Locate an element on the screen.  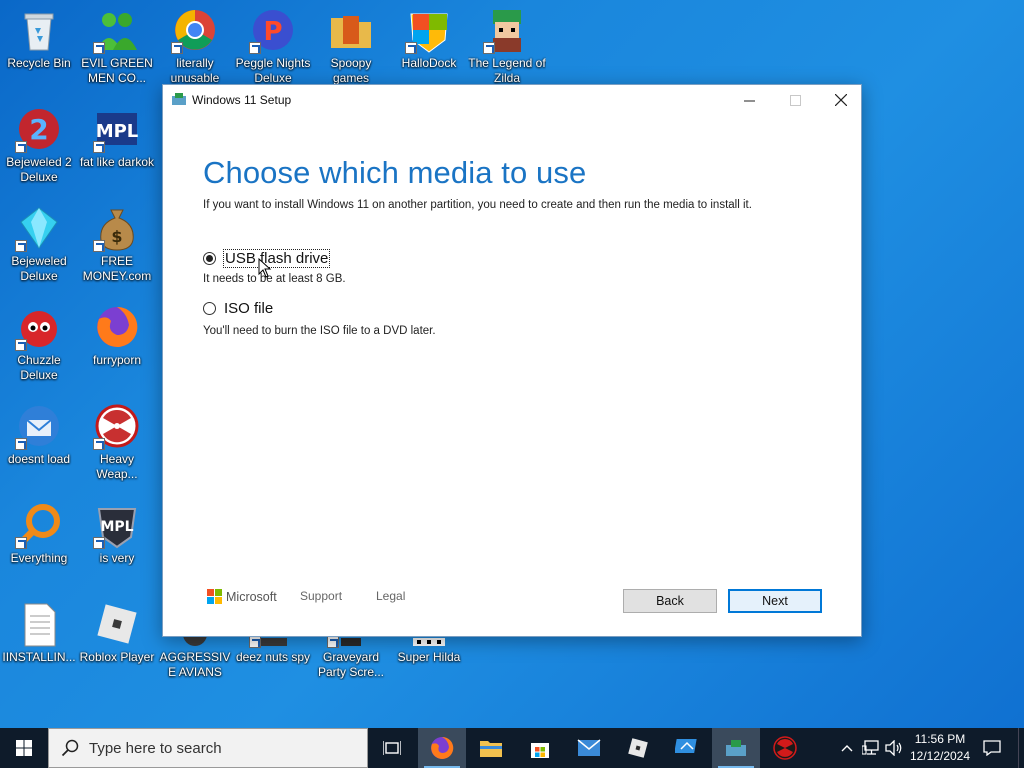
desktop-icon-doesnt-load: doesnt load is located at coordinates (39, 443).